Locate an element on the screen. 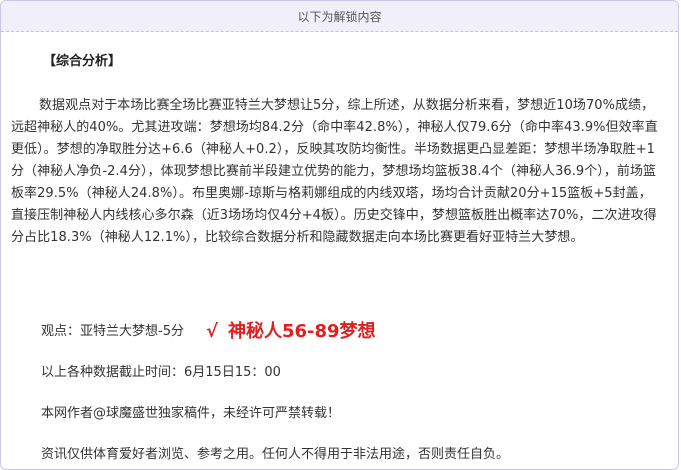 The image size is (681, 470). disclaimer-text: 资讯仅供体育爱好者浏览、参考之用。任何人不得用于非法用途，否则责任自负。 is located at coordinates (275, 454).